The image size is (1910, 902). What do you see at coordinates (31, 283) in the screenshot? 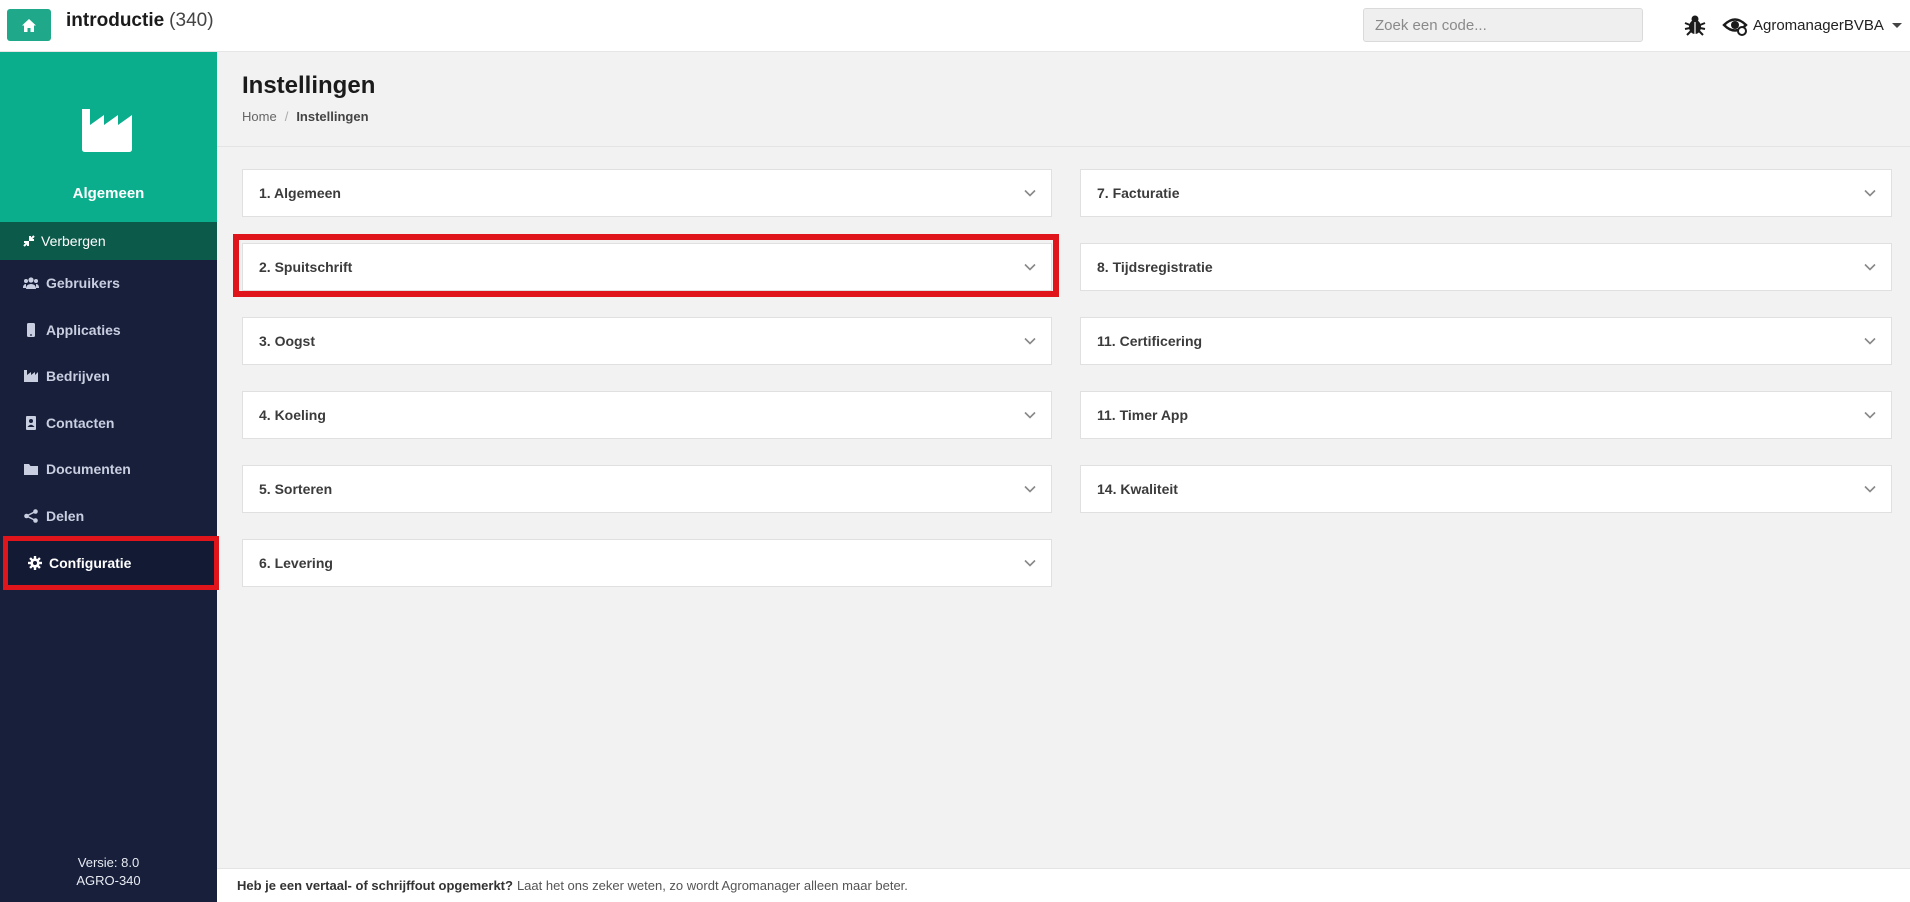
I see `users-icon` at bounding box center [31, 283].